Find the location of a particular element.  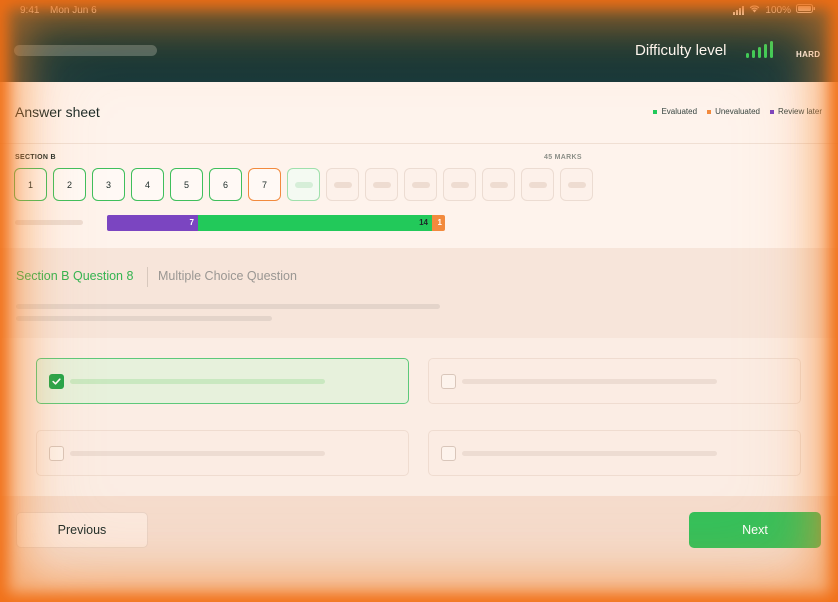

progress-review-later: 7 is located at coordinates (152, 223).